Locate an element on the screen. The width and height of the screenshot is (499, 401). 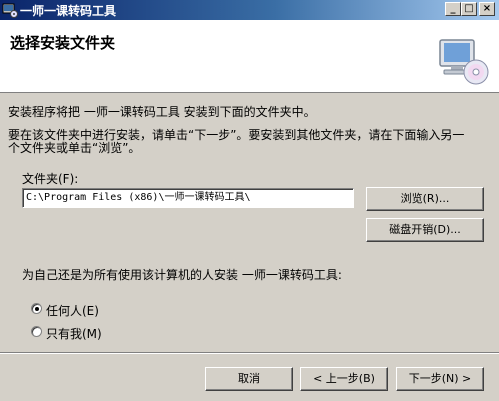
radio-selected-dot is located at coordinates (37, 309).